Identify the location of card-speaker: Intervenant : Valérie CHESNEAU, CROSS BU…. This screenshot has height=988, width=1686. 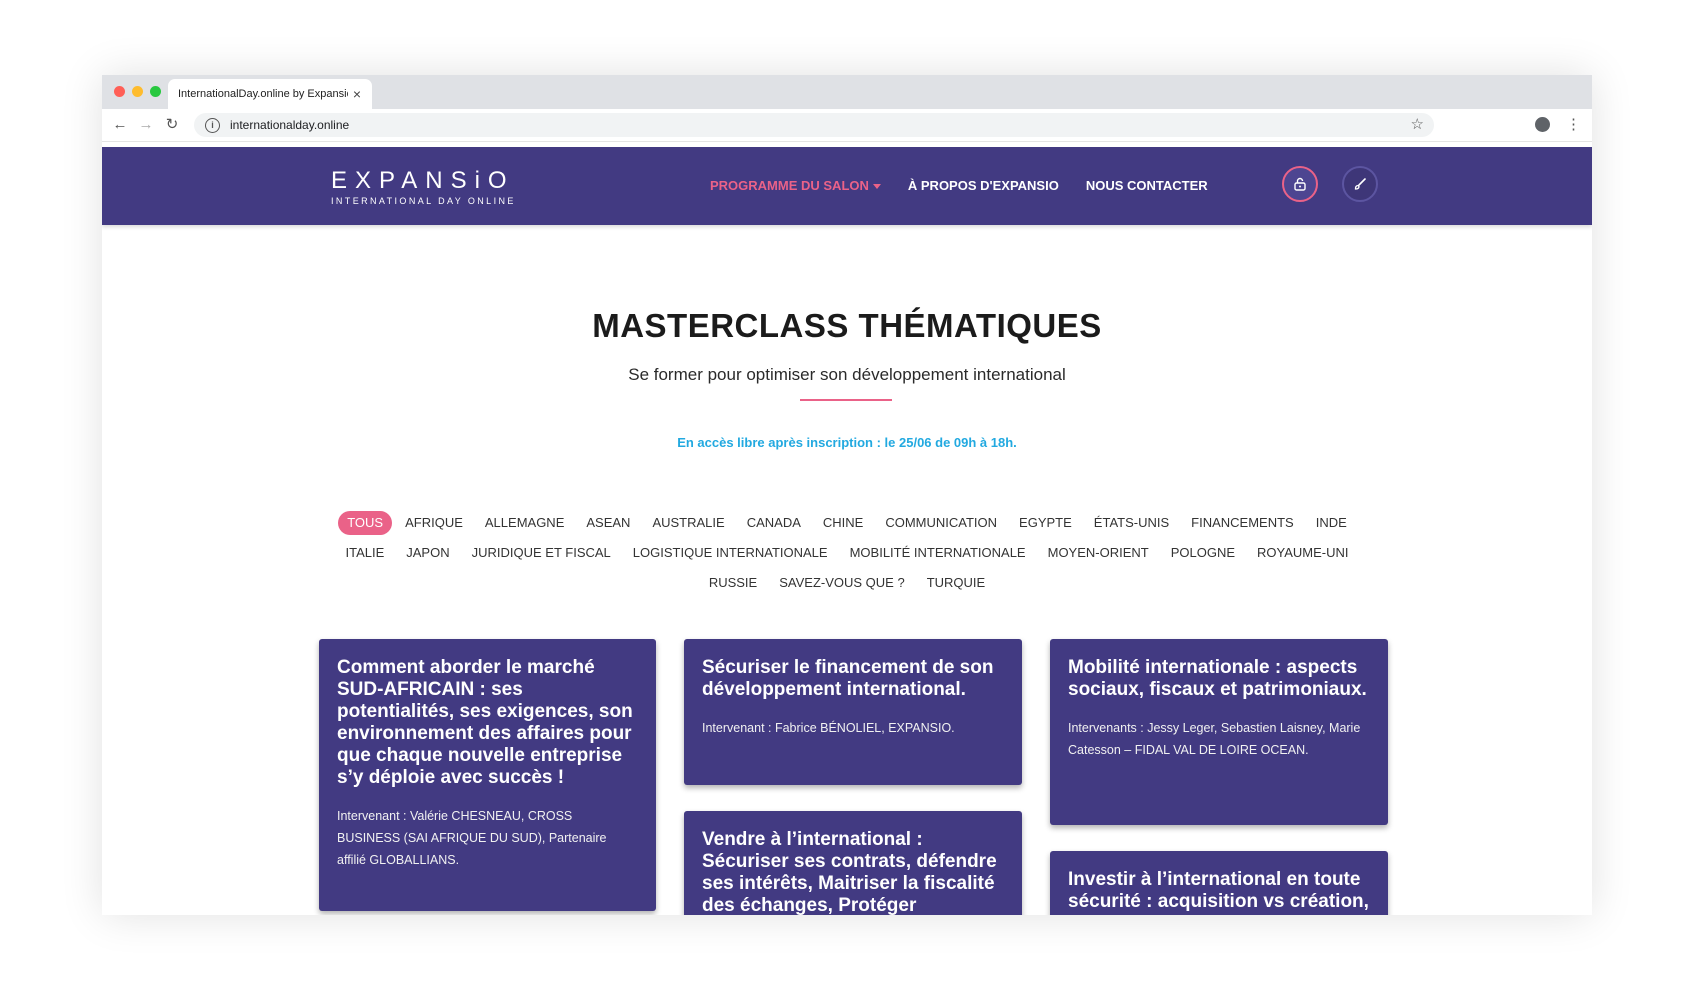
(472, 838).